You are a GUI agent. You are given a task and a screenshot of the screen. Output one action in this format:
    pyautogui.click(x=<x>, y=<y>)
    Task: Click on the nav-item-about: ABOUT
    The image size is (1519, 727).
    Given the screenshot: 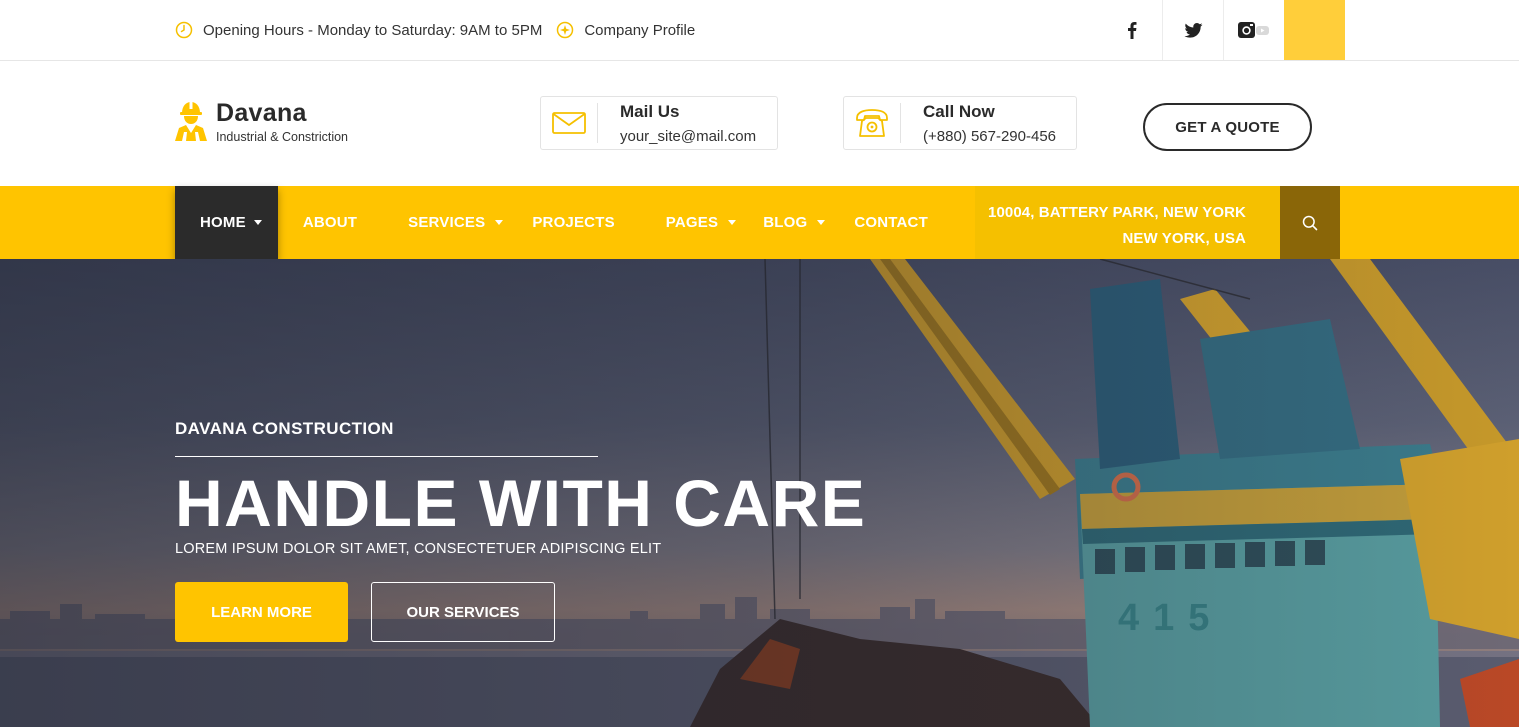 What is the action you would take?
    pyautogui.click(x=330, y=222)
    